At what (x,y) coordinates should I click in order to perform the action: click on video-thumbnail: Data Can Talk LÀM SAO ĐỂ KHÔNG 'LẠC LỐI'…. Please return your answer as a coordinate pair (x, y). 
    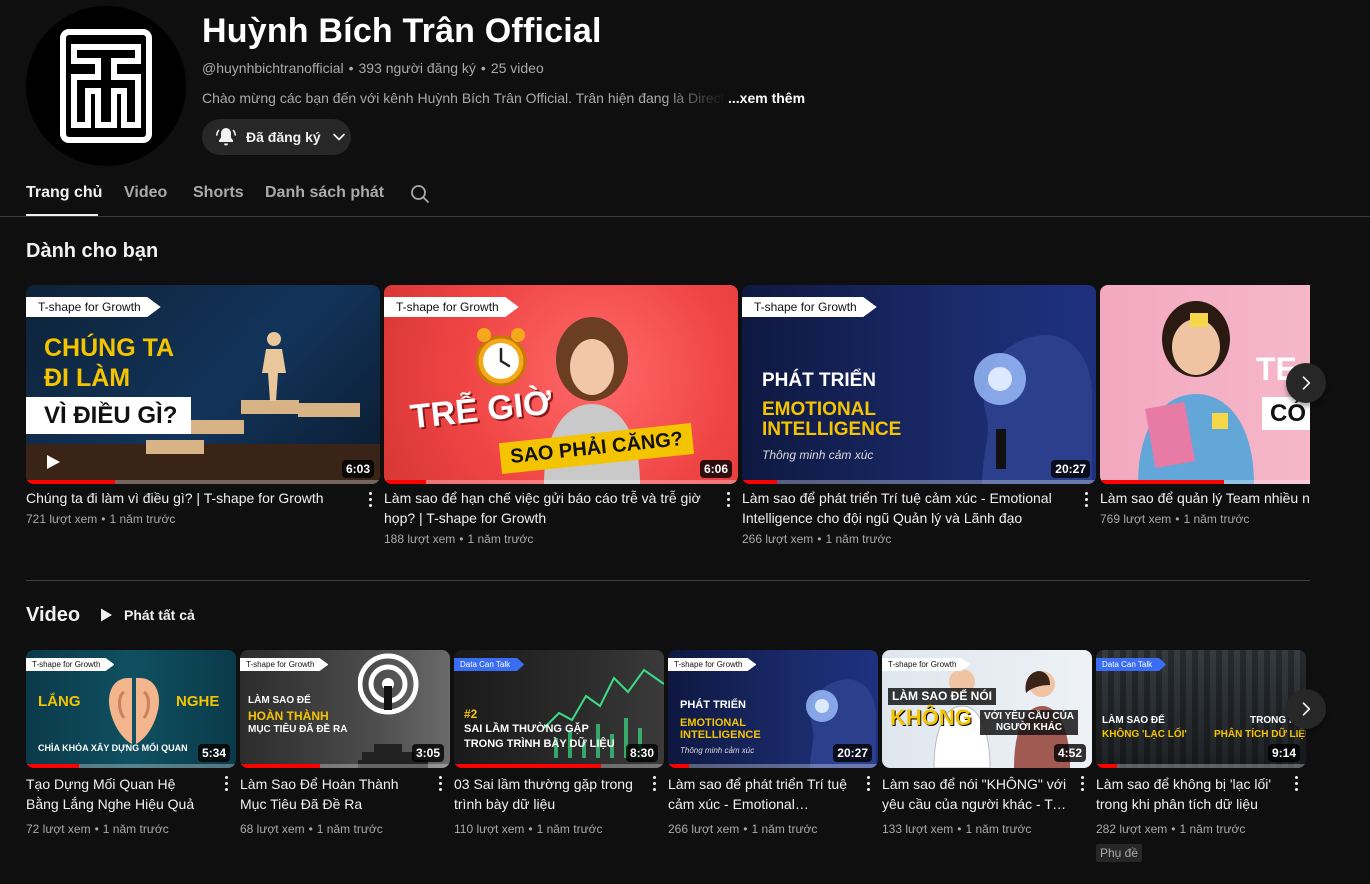
    Looking at the image, I should click on (1201, 709).